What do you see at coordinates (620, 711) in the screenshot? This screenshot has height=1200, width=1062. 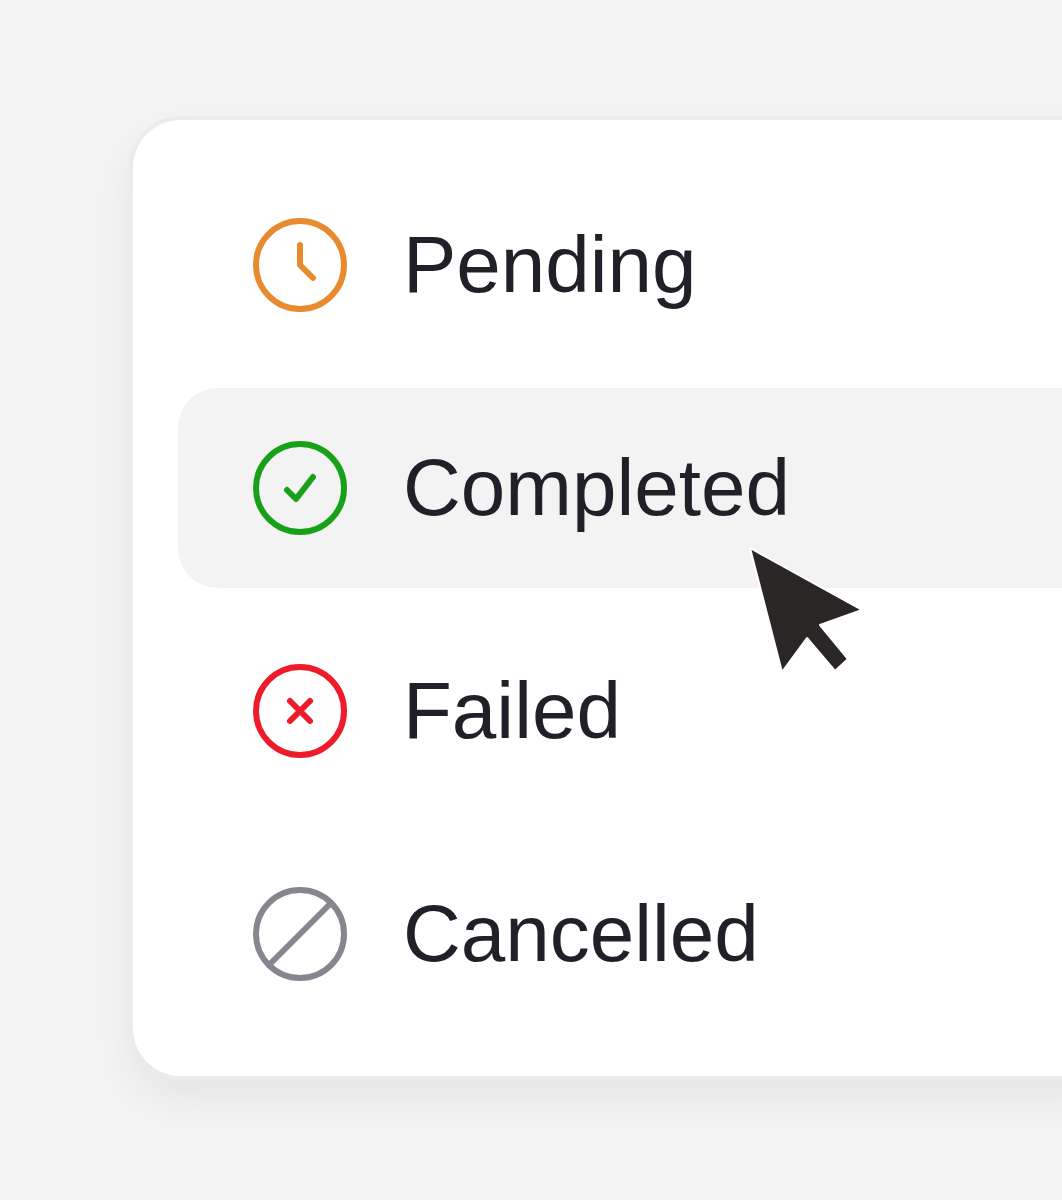 I see `menu-item: Failed` at bounding box center [620, 711].